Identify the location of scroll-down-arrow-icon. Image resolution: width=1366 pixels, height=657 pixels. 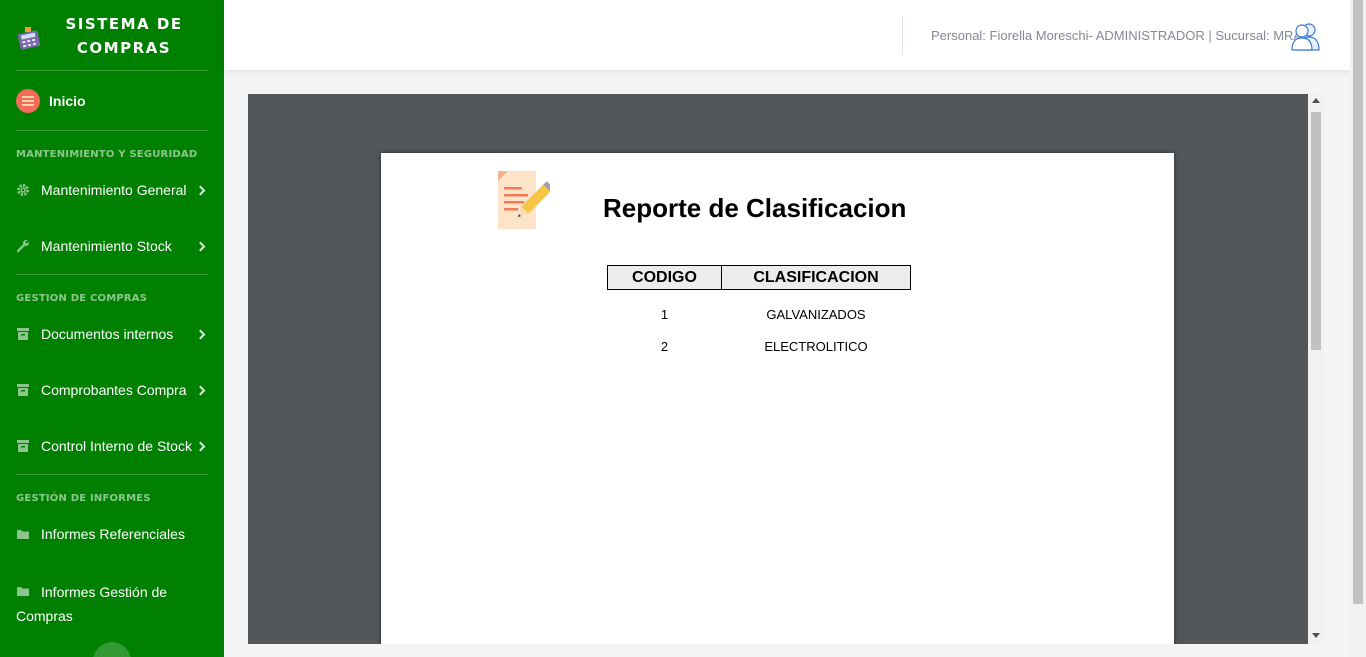
(1316, 635).